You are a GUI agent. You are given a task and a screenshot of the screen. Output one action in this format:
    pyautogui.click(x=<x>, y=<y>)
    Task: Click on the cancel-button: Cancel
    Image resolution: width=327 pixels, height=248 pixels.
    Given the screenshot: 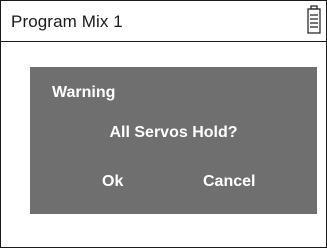 What is the action you would take?
    pyautogui.click(x=229, y=182)
    